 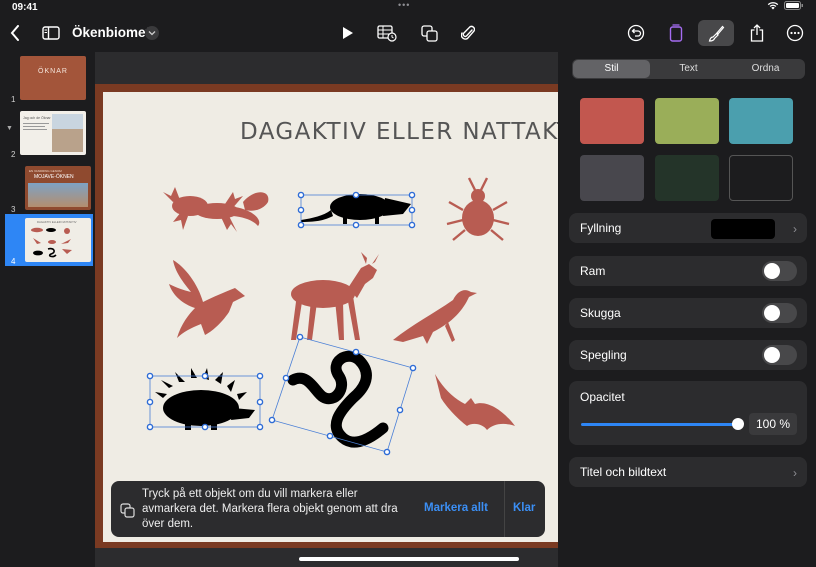 I want to click on slide-thumbnail-4-selected: DAGAKTIV ELLER NATTAKTIV 4, so click(x=49, y=240).